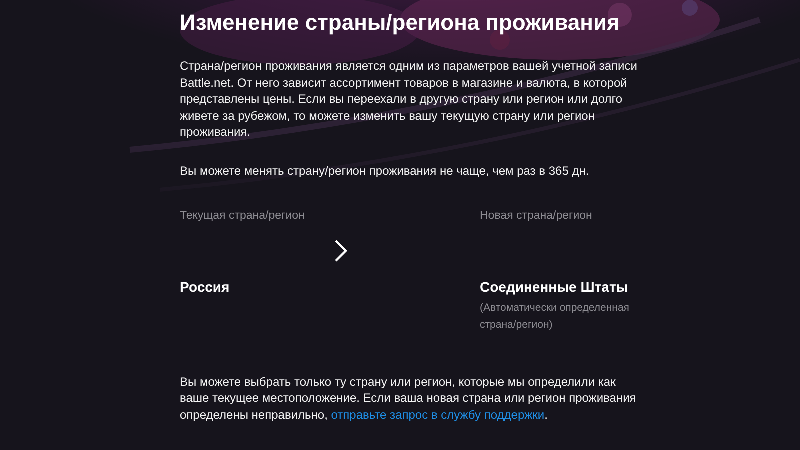 This screenshot has width=800, height=450. I want to click on support-request-link: отправьте запрос в службу поддержки, so click(438, 415).